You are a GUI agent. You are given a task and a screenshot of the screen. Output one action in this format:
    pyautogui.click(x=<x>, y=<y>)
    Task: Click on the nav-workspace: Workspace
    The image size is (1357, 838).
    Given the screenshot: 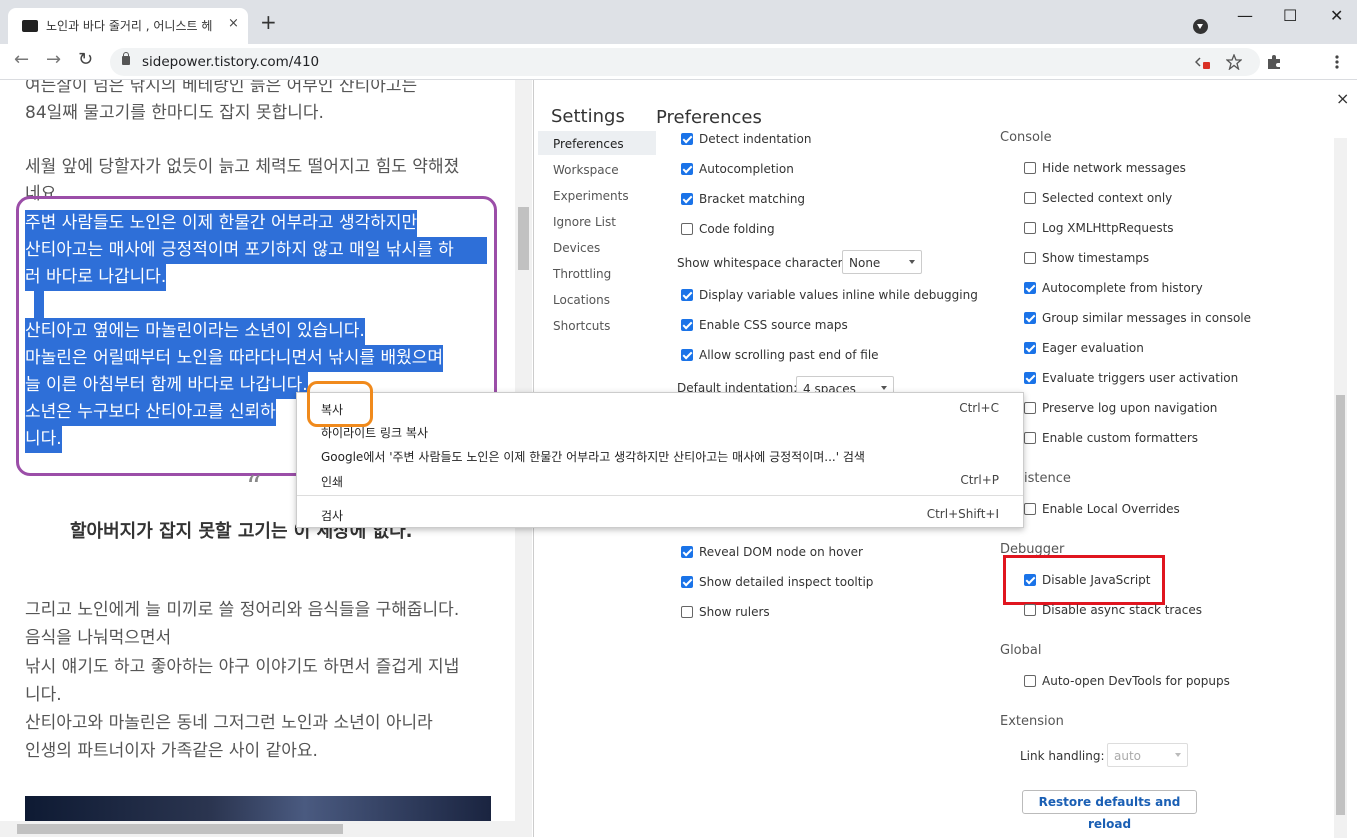 What is the action you would take?
    pyautogui.click(x=586, y=170)
    